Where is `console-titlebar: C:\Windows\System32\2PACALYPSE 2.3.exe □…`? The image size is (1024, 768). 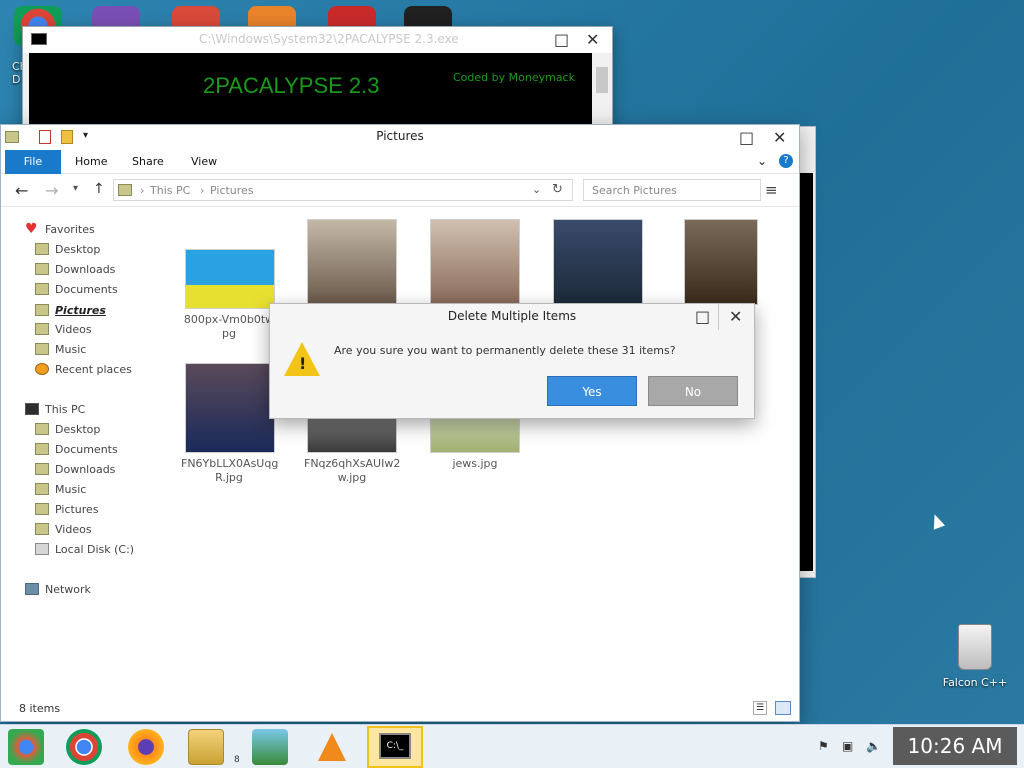
console-titlebar: C:\Windows\System32\2PACALYPSE 2.3.exe □… is located at coordinates (317, 40).